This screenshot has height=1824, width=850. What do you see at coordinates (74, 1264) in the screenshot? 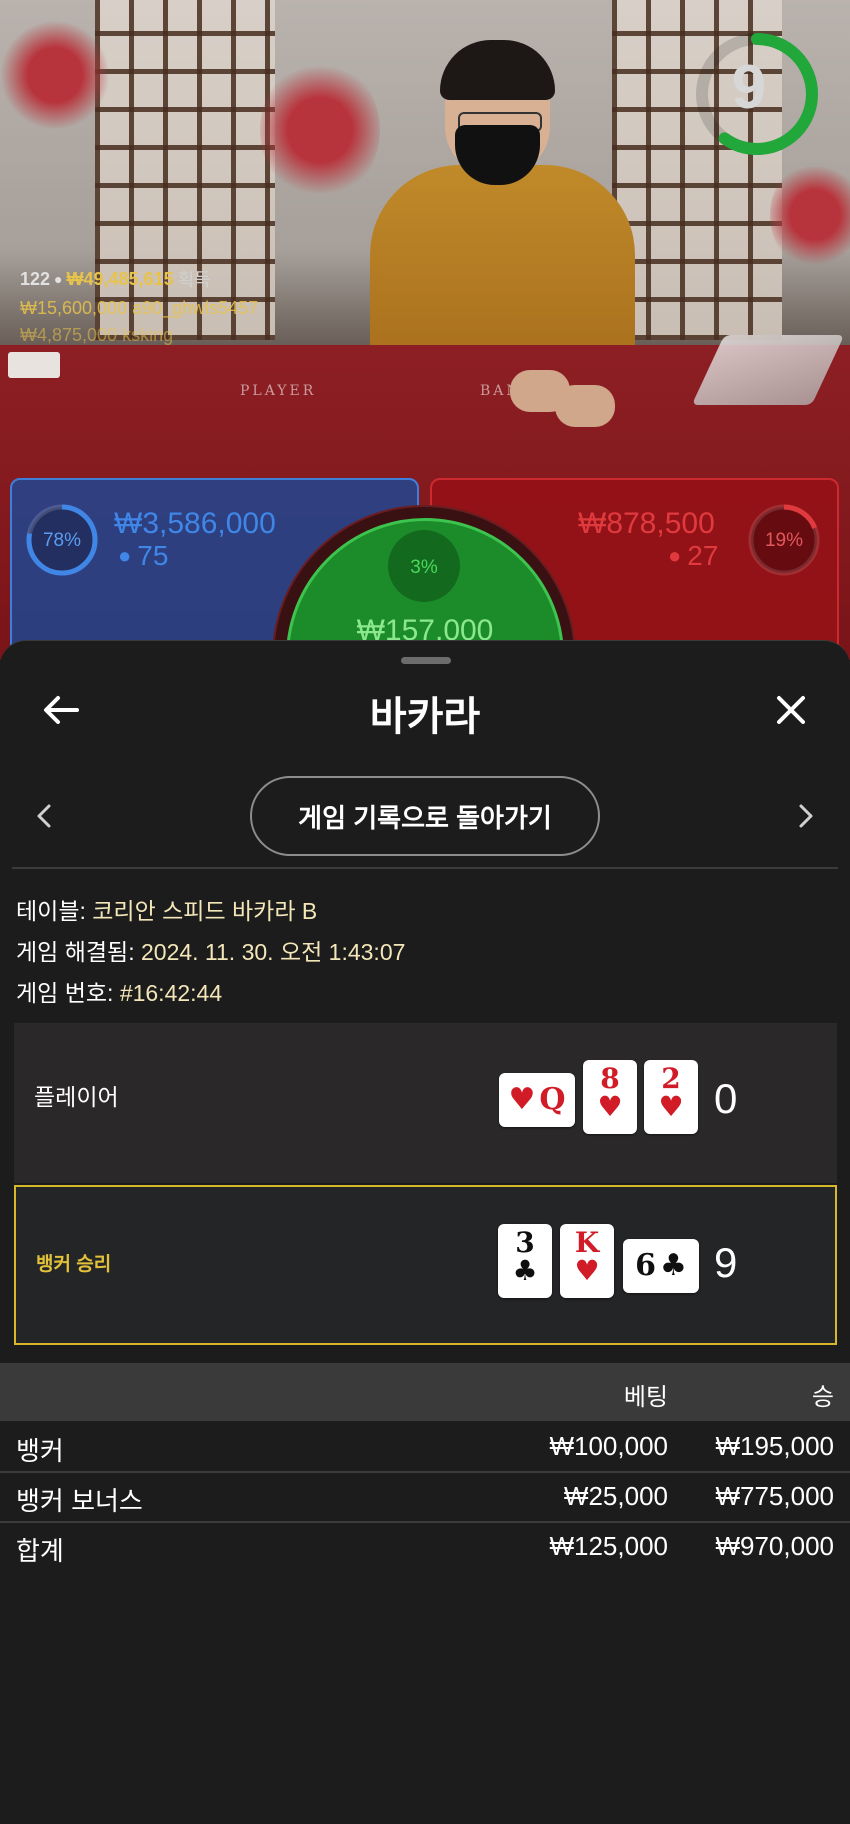
I see `banker-hand-label: 뱅커 승리` at bounding box center [74, 1264].